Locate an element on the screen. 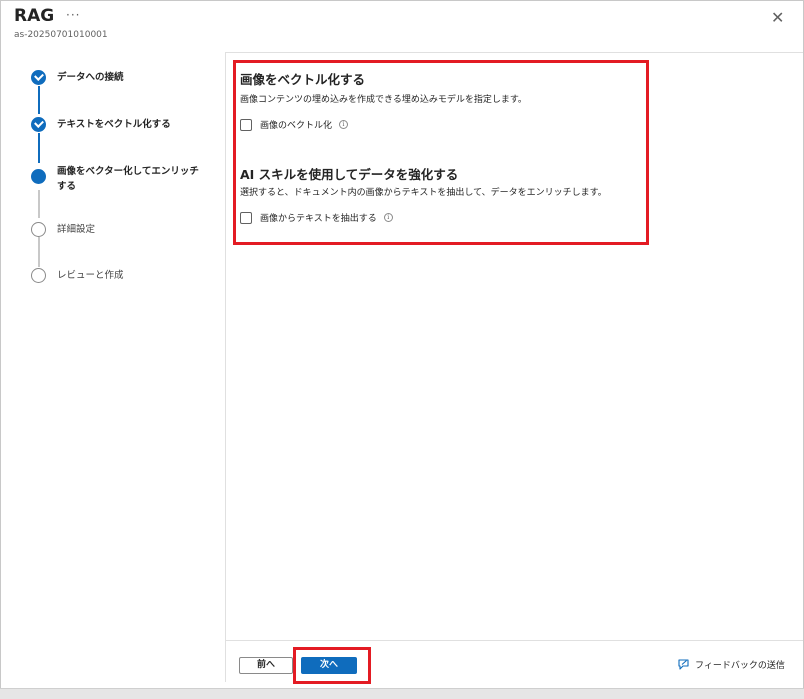 The height and width of the screenshot is (699, 804). extract-text-option: 画像からテキストを抽出する i is located at coordinates (316, 217).